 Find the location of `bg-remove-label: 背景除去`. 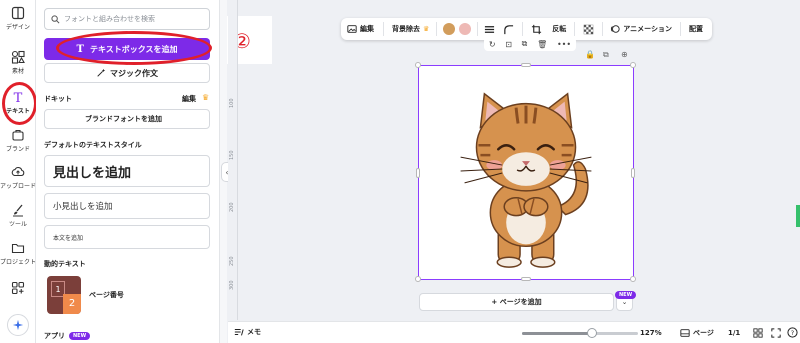

bg-remove-label: 背景除去 is located at coordinates (406, 29).